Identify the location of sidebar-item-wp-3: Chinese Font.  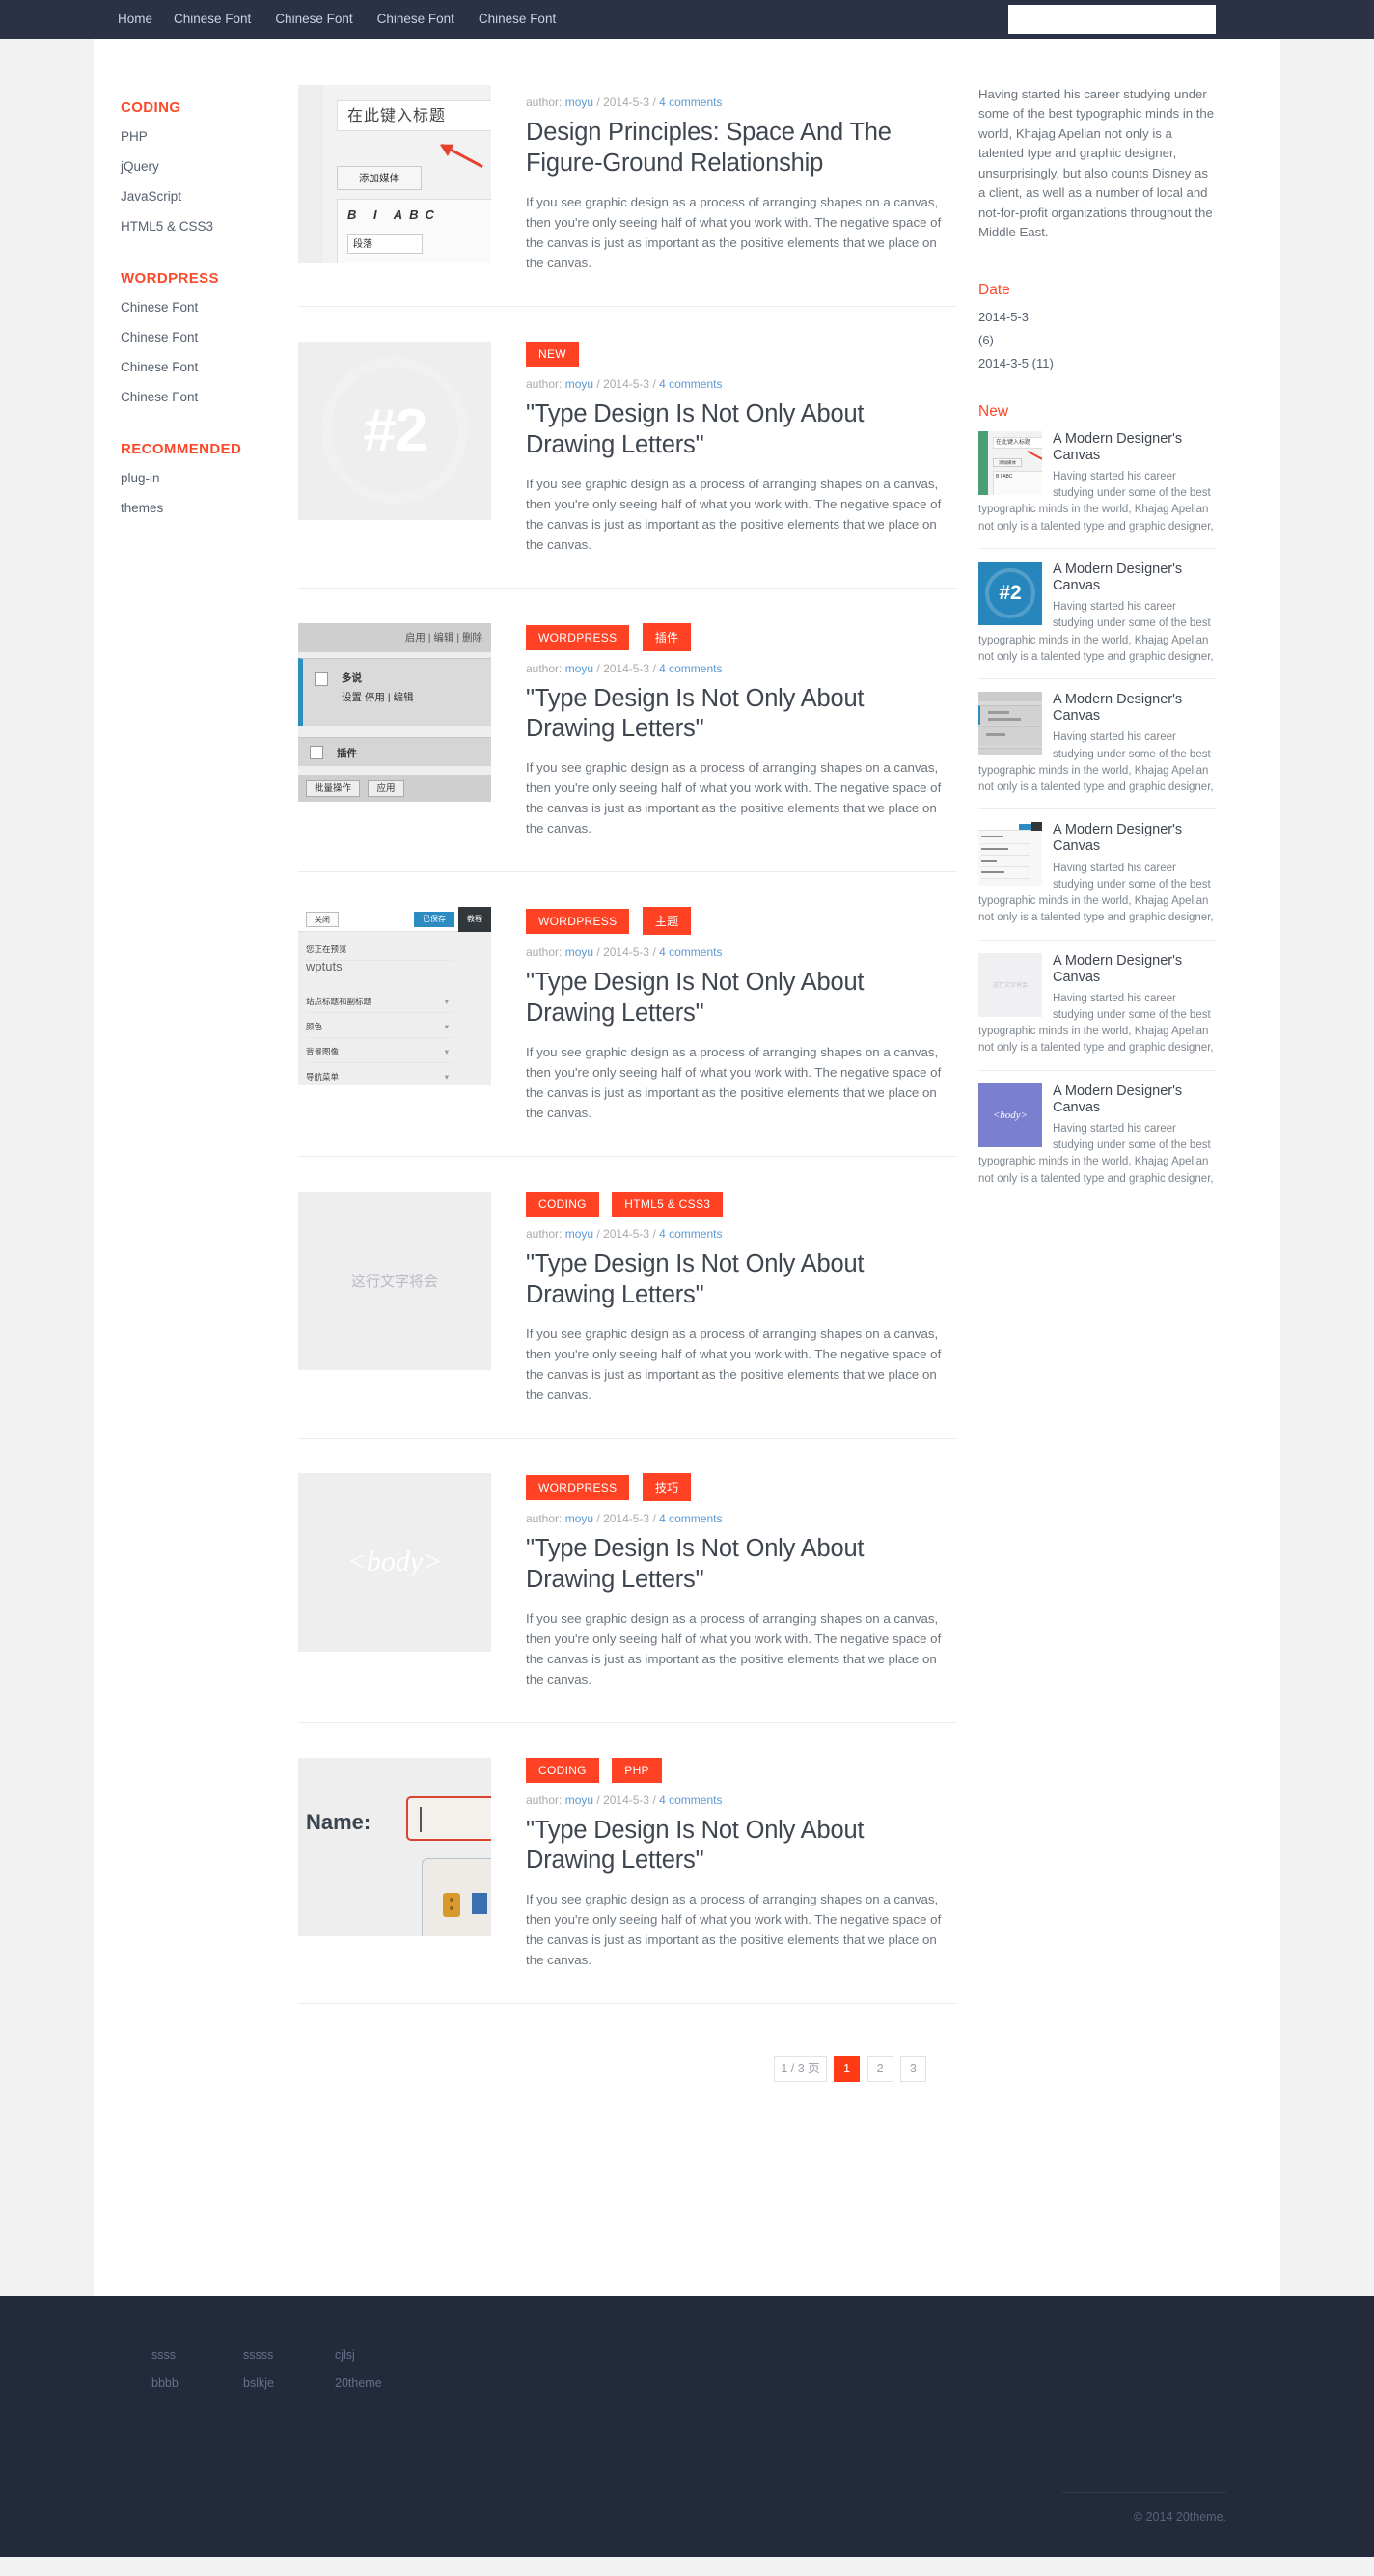
(159, 397).